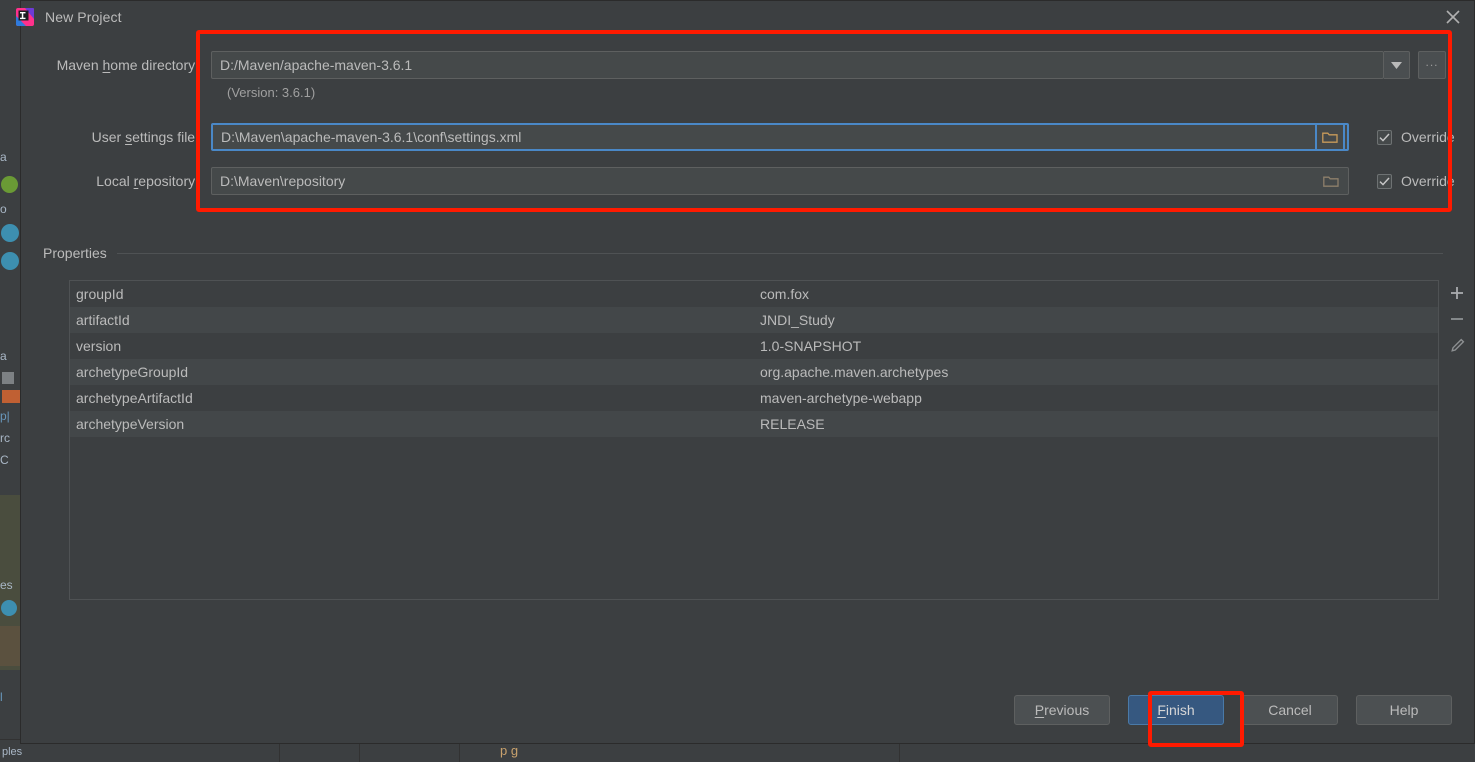 This screenshot has width=1475, height=762. I want to click on bg-bottom-label: ples, so click(12, 752).